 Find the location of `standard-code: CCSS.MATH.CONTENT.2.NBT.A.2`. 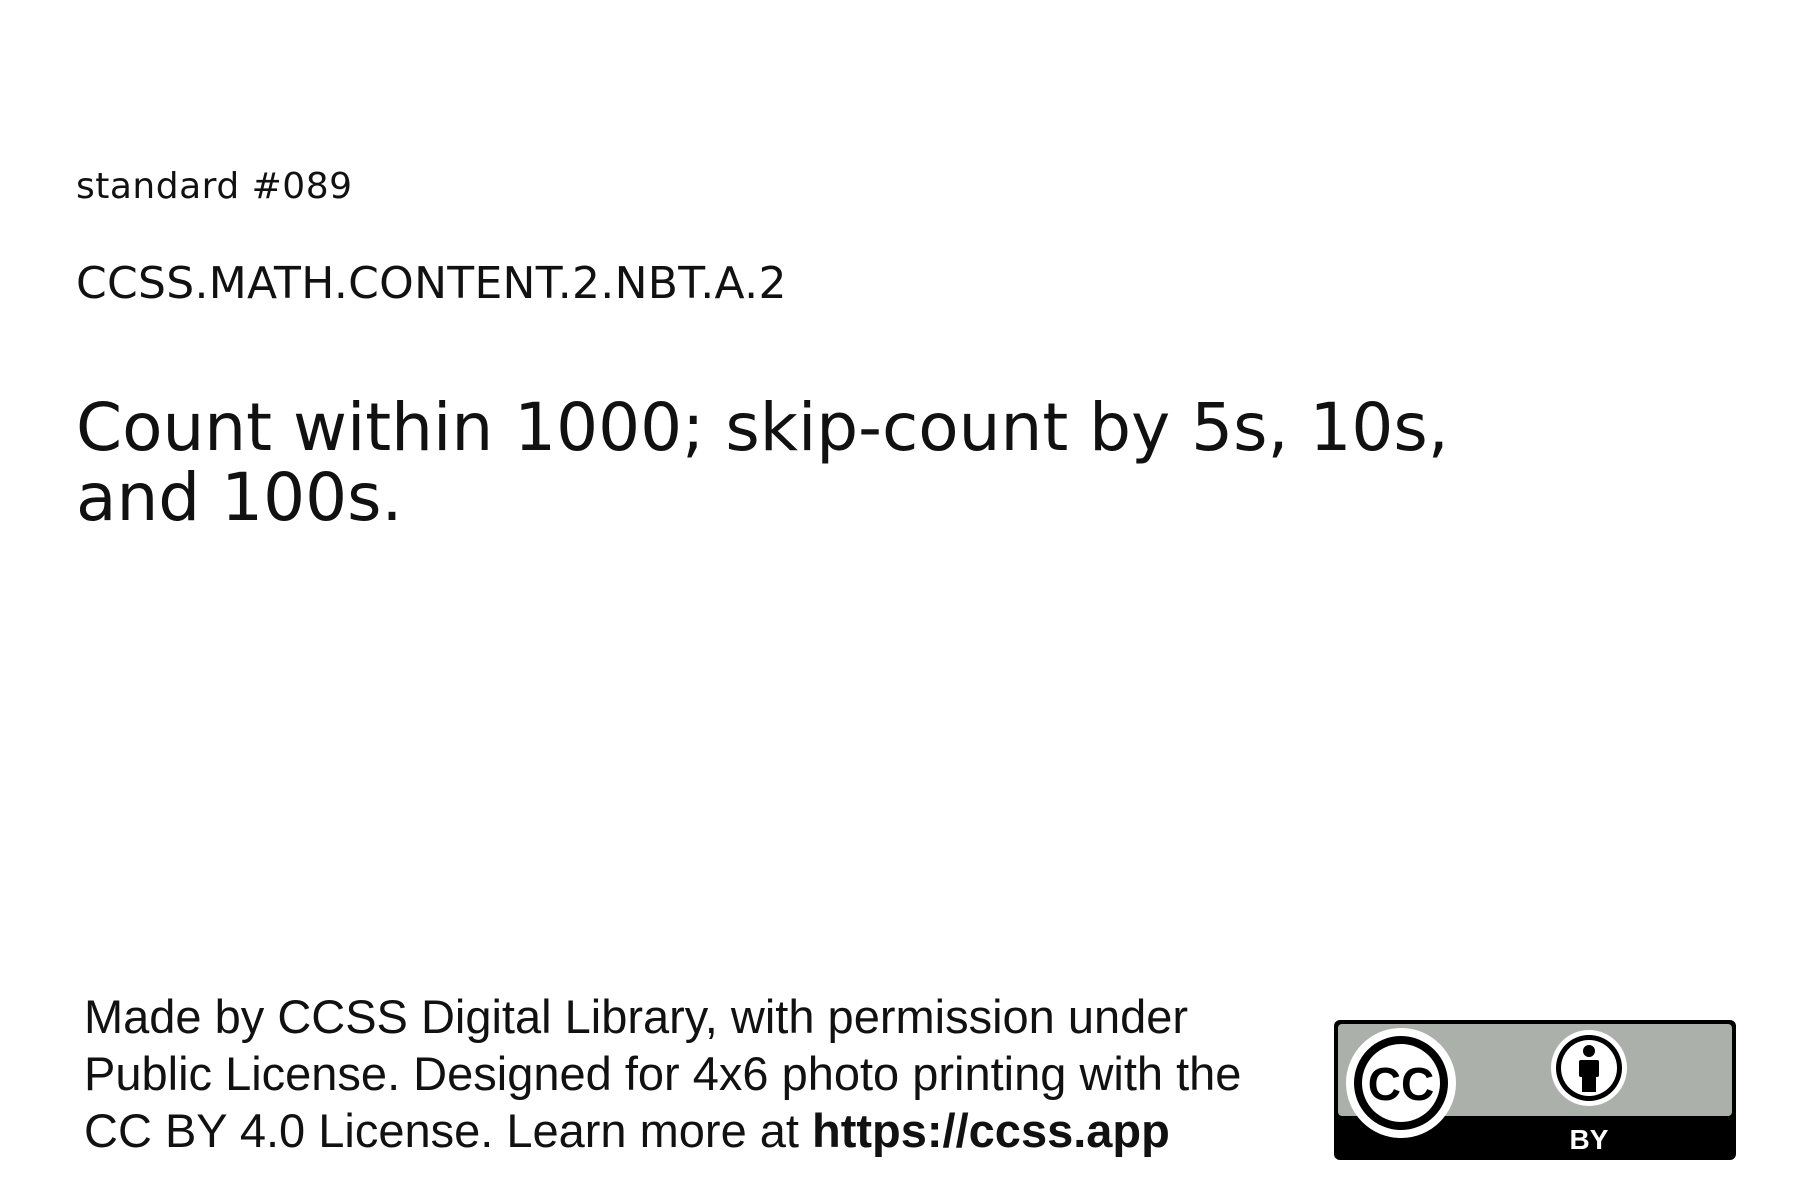

standard-code: CCSS.MATH.CONTENT.2.NBT.A.2 is located at coordinates (431, 283).